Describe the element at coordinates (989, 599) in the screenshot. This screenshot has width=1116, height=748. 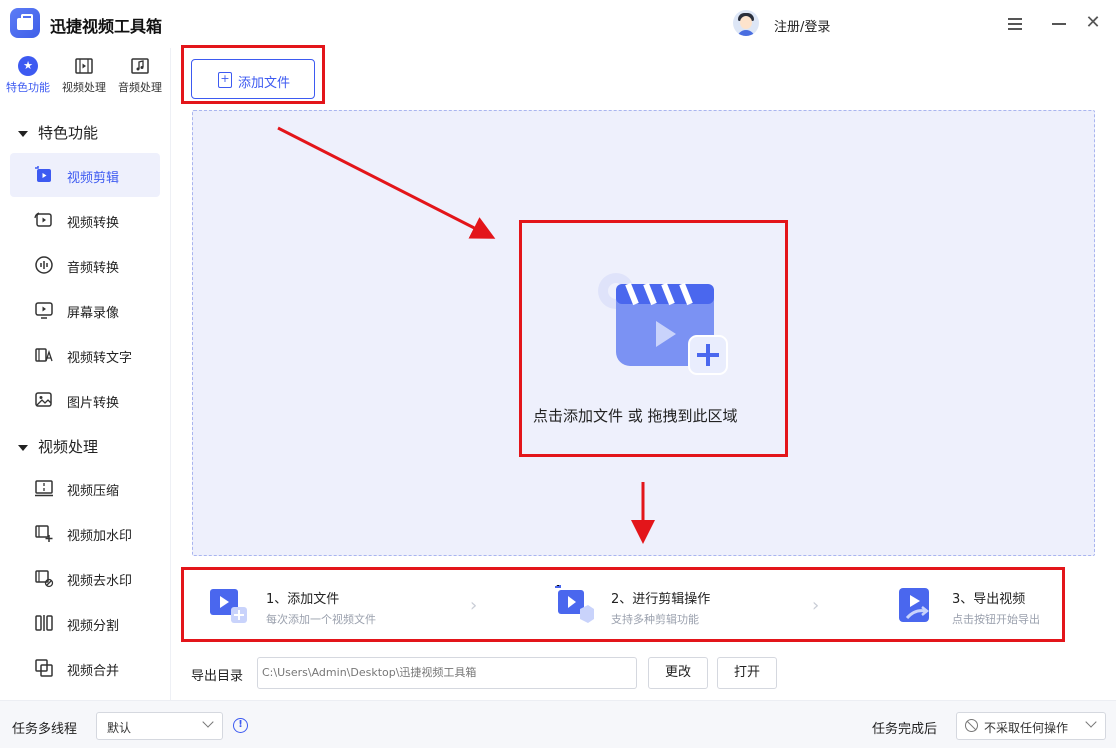
I see `step-title: 3、导出视频` at that location.